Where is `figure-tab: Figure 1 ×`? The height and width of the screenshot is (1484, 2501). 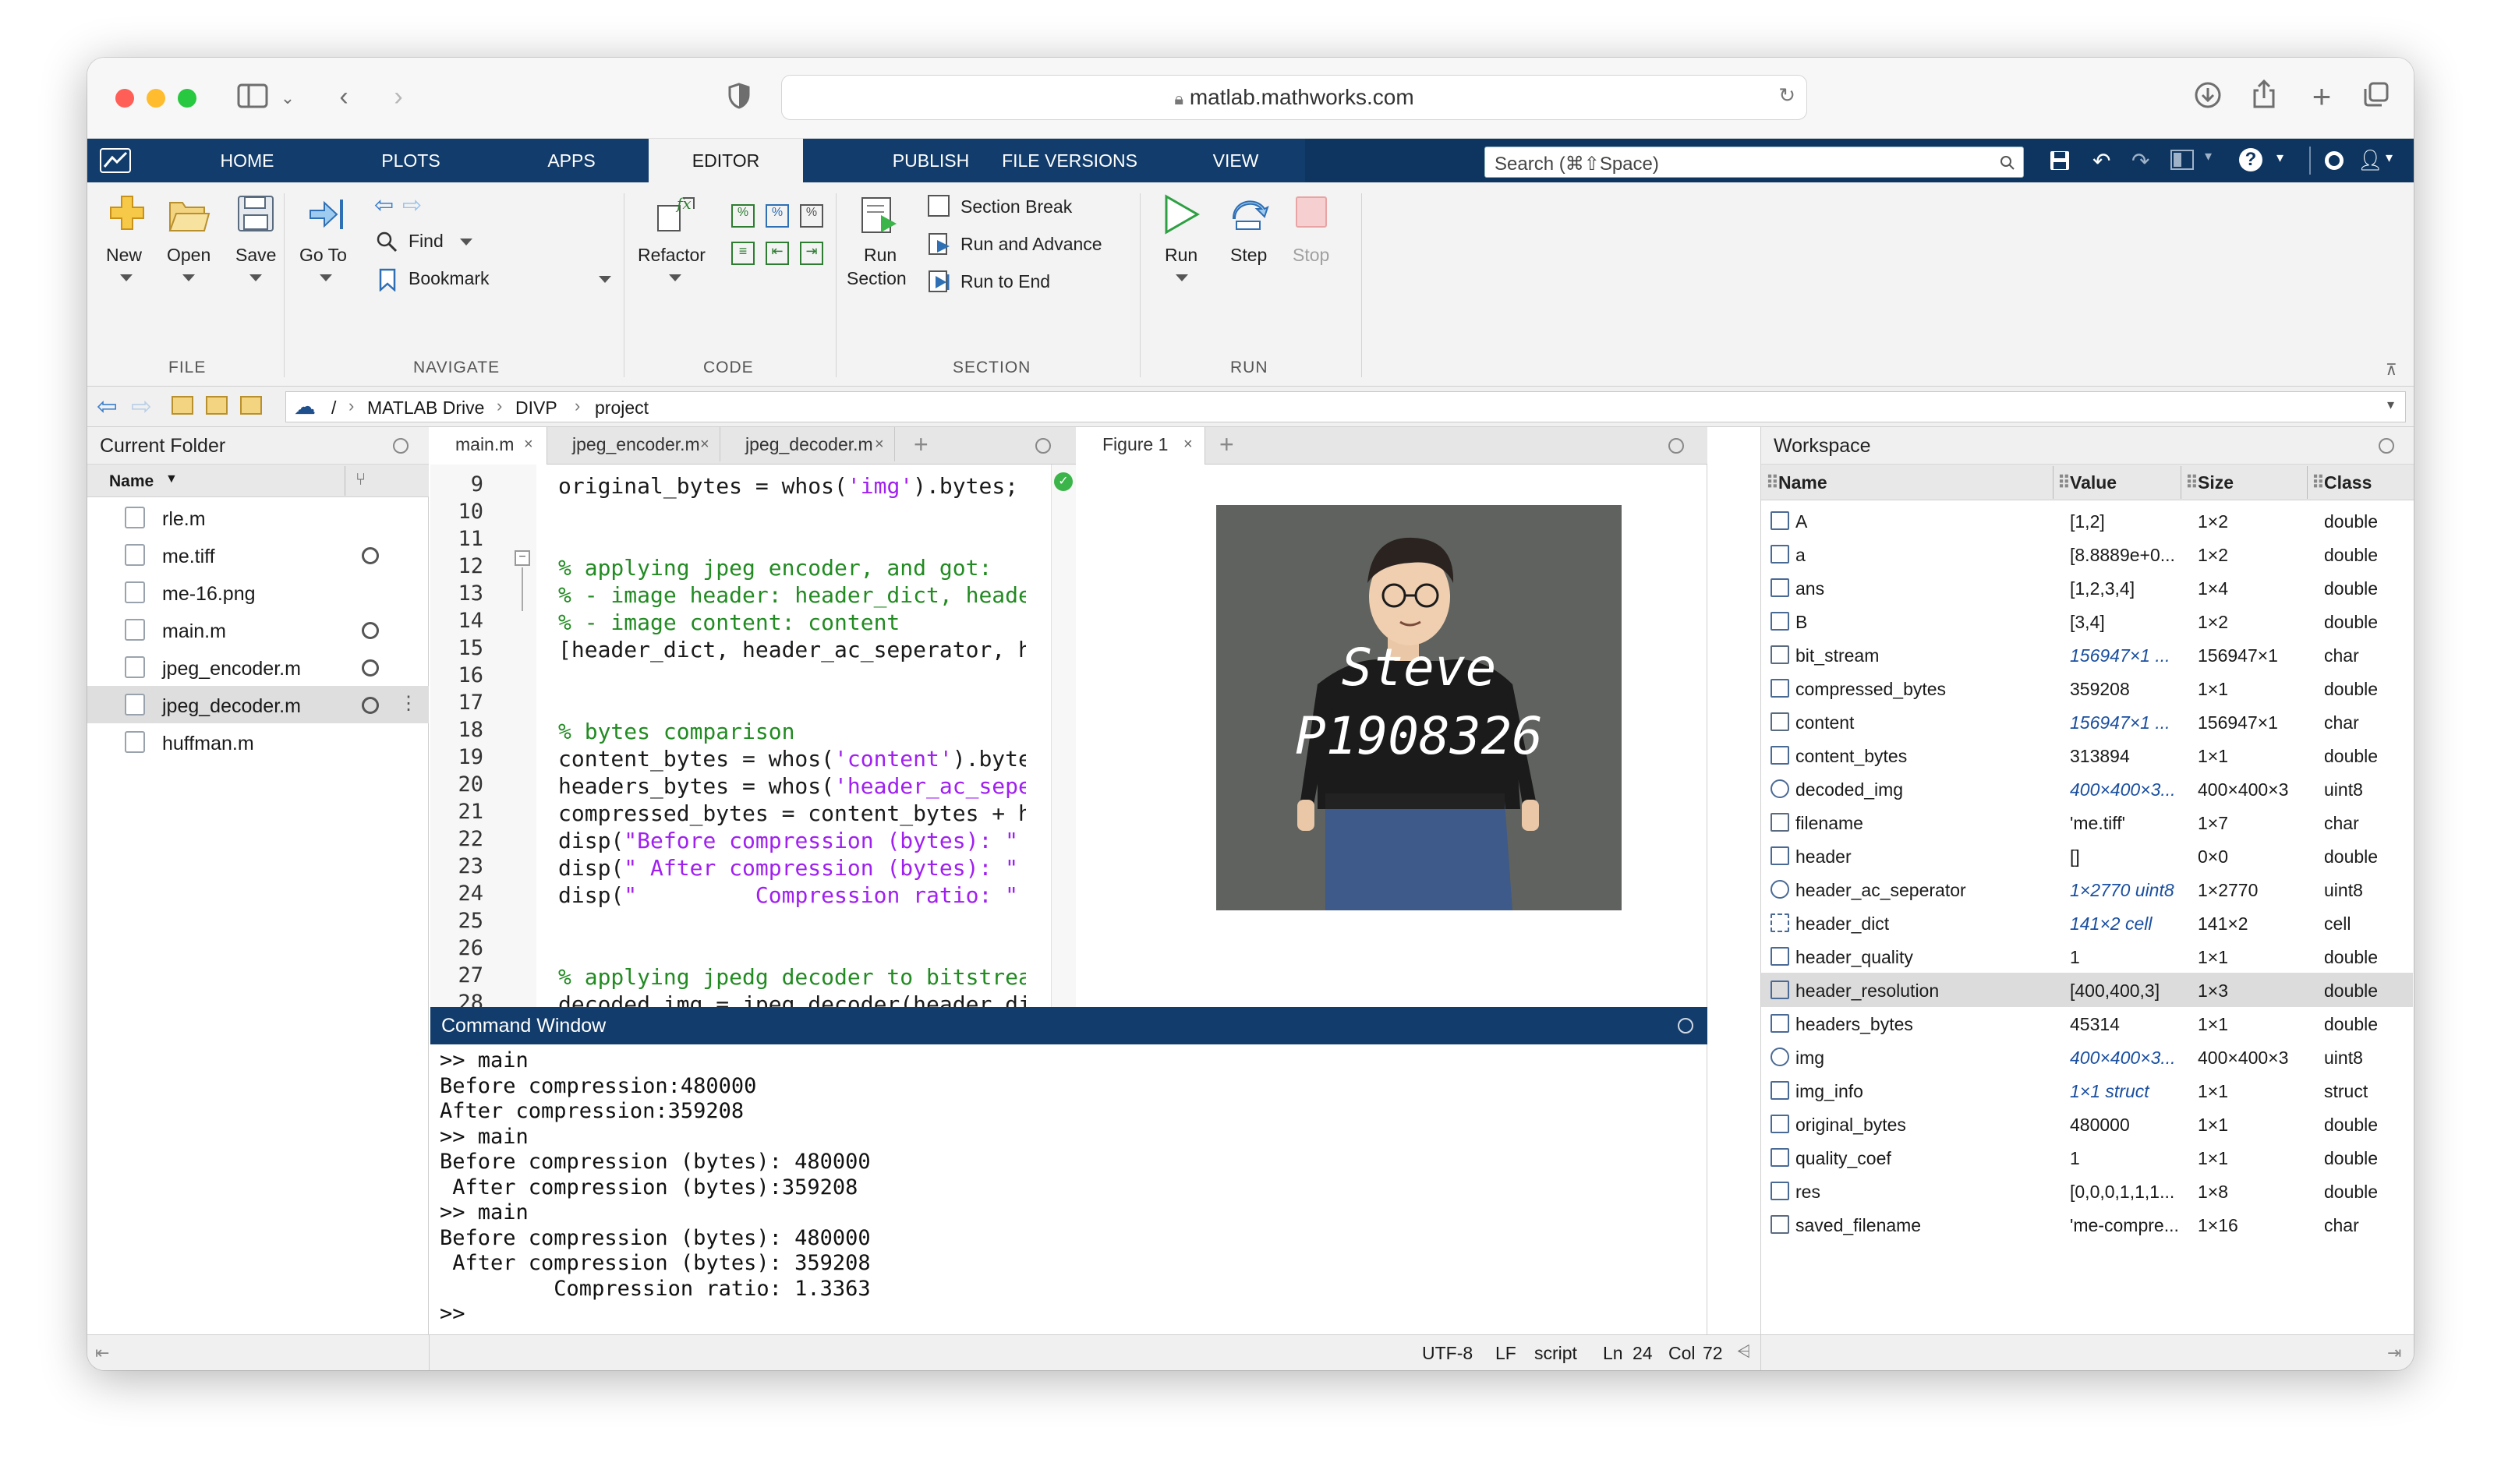 figure-tab: Figure 1 × is located at coordinates (1141, 446).